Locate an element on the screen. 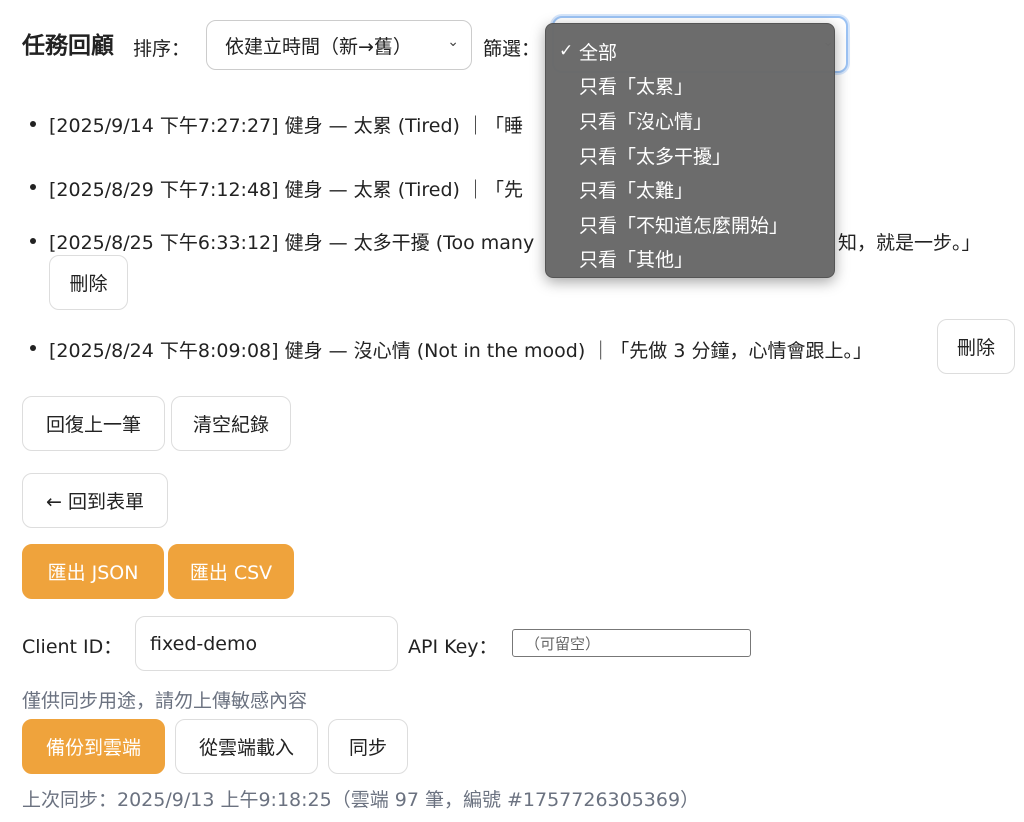 The image size is (1024, 822). page-title: 任務回顧 is located at coordinates (68, 46).